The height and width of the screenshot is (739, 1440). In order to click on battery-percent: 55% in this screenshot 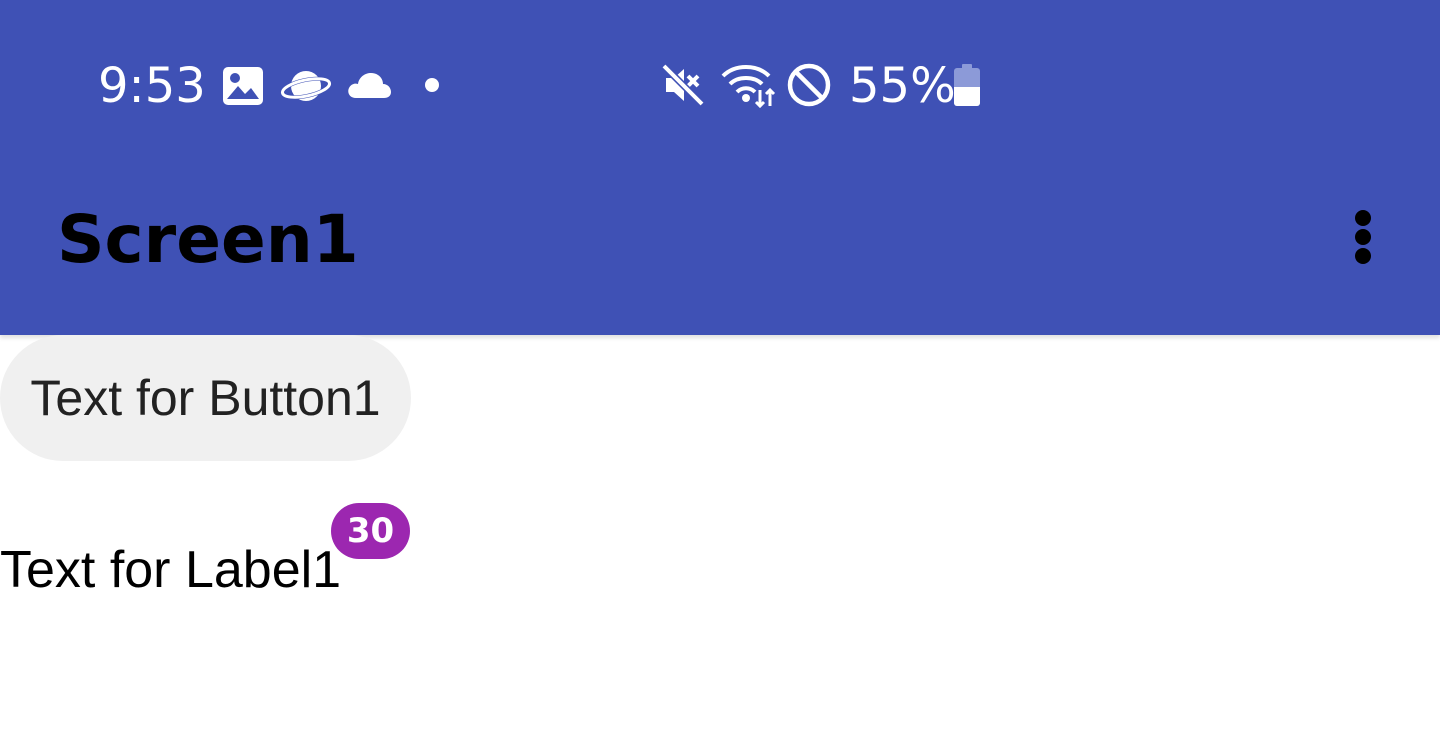, I will do `click(902, 86)`.